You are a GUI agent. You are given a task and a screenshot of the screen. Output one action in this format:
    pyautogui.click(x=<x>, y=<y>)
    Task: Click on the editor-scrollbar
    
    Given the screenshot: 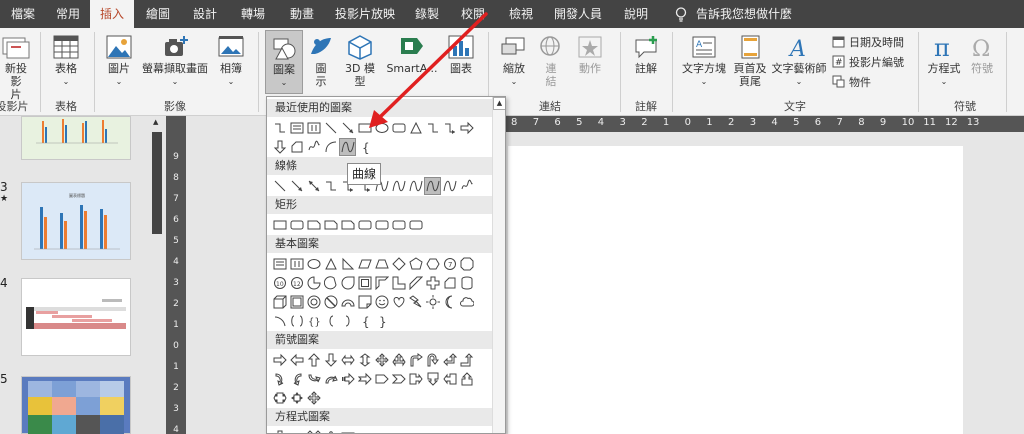 What is the action you would take?
    pyautogui.click(x=1017, y=283)
    